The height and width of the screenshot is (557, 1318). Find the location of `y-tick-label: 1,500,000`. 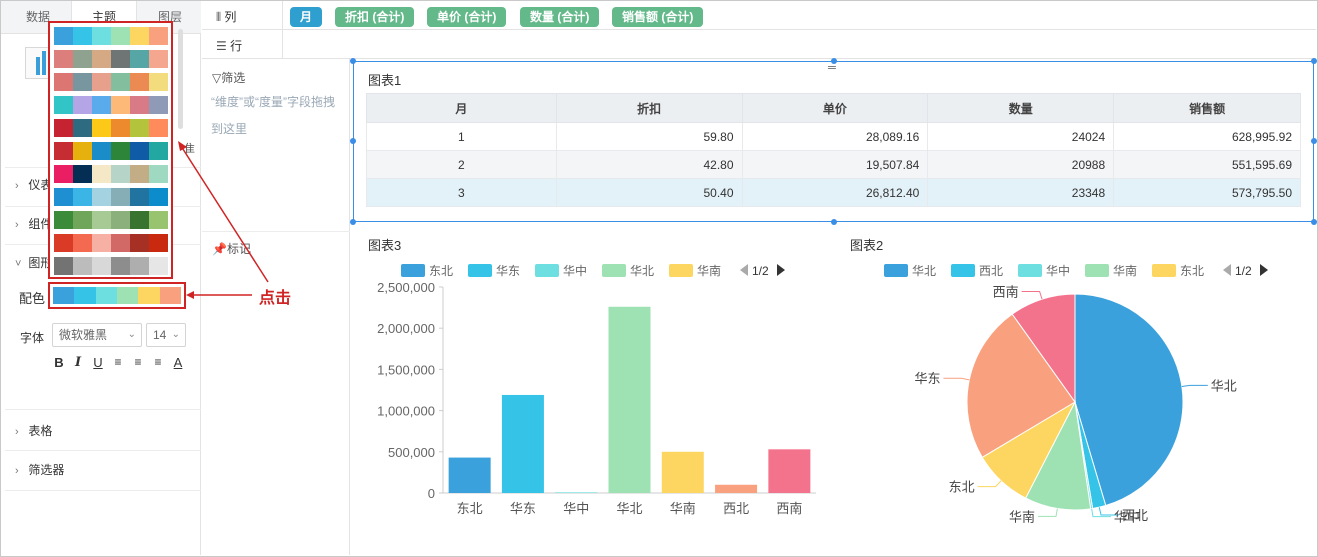

y-tick-label: 1,500,000 is located at coordinates (406, 369).